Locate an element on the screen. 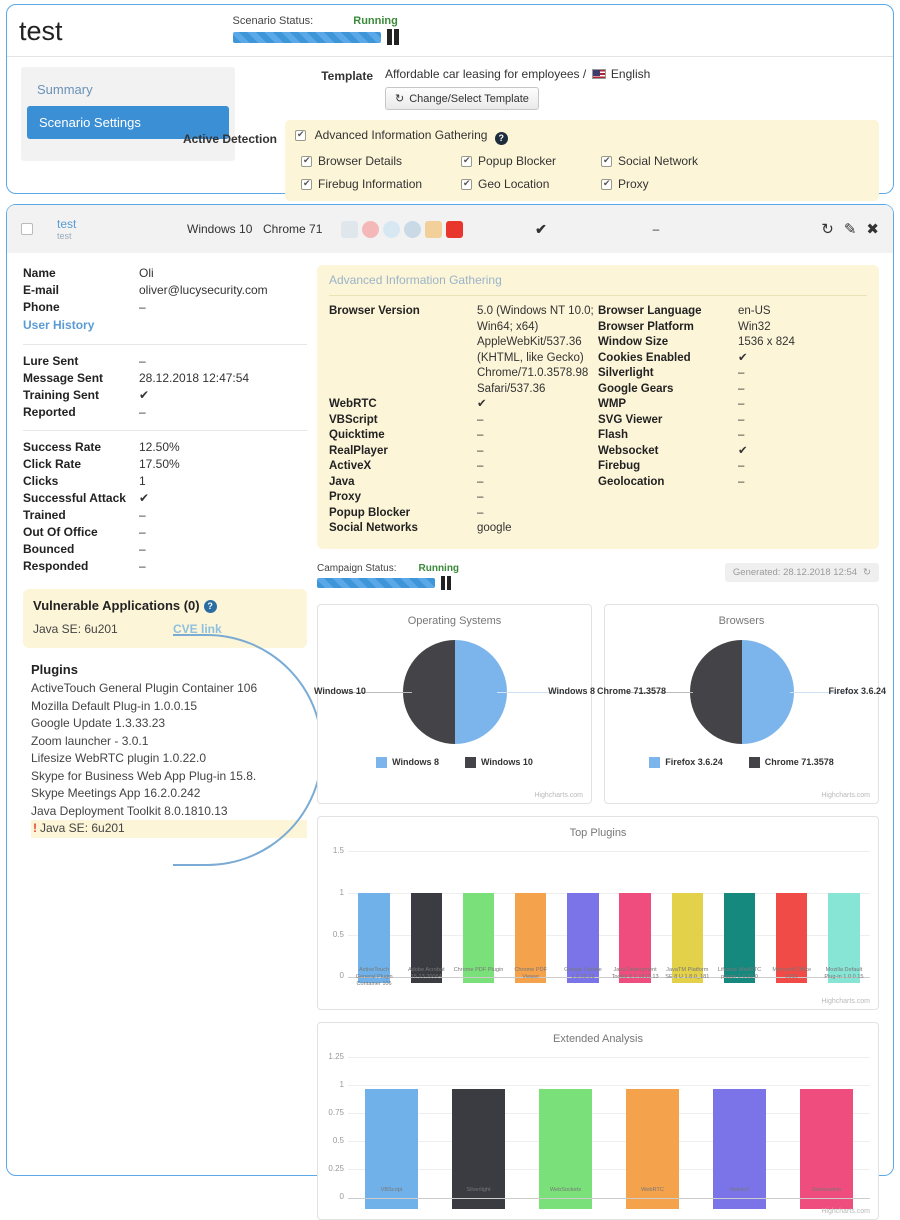  option-popup-blocker: Popup Blocker is located at coordinates (531, 161).